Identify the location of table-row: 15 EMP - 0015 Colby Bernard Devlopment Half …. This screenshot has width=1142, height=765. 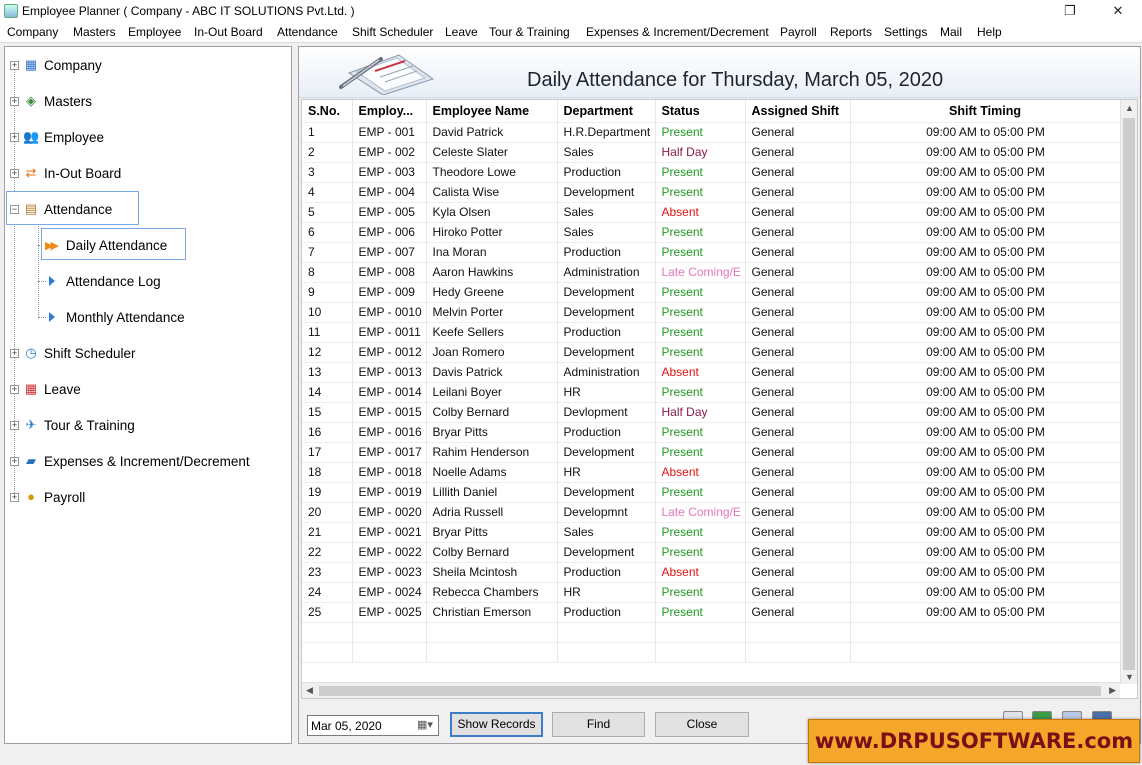
(712, 412).